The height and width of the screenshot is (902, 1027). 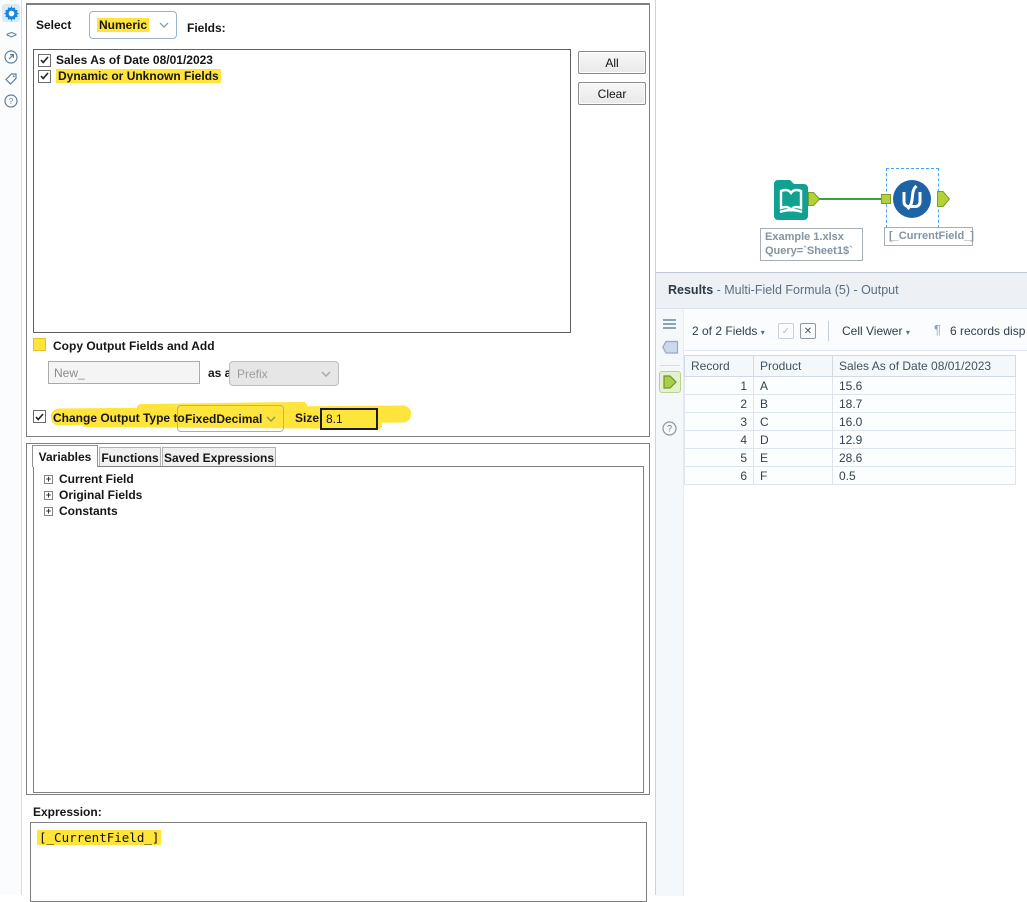 What do you see at coordinates (284, 373) in the screenshot?
I see `prefix-dropdown: Prefix` at bounding box center [284, 373].